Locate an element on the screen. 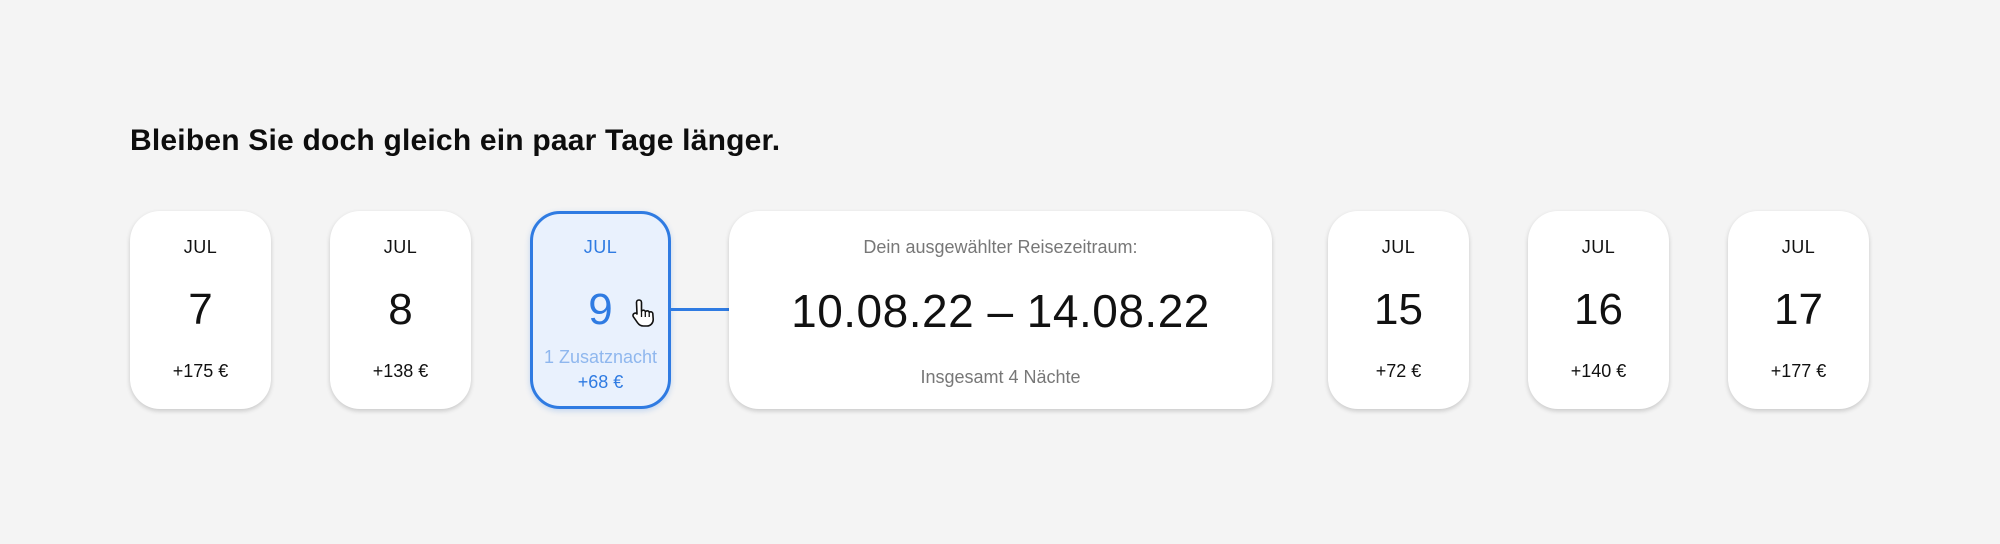 The width and height of the screenshot is (2000, 544). date-card-day: 7 is located at coordinates (200, 309).